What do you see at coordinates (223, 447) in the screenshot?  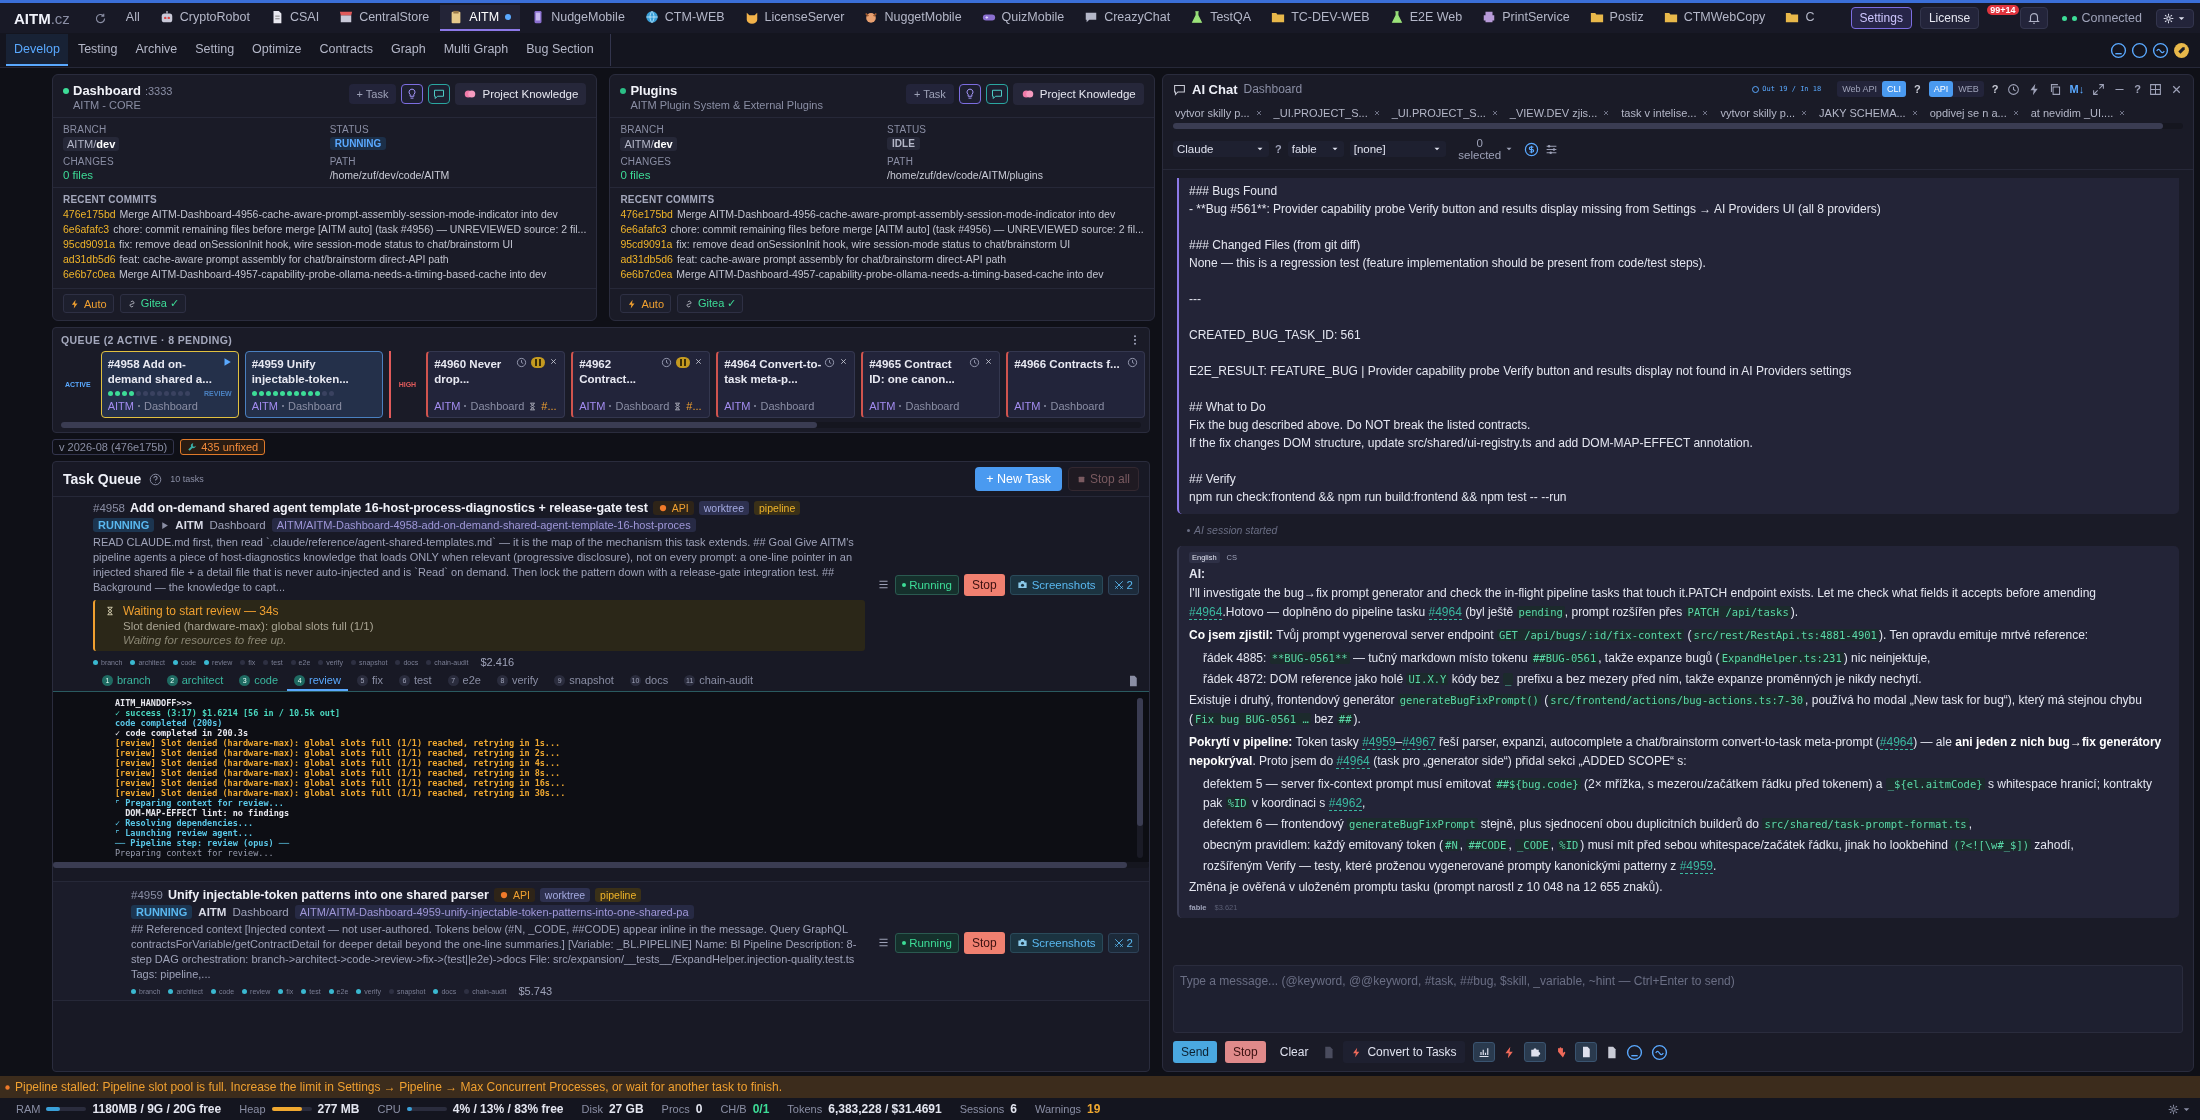 I see `unfixed-bugs-badge: 435 unfixed` at bounding box center [223, 447].